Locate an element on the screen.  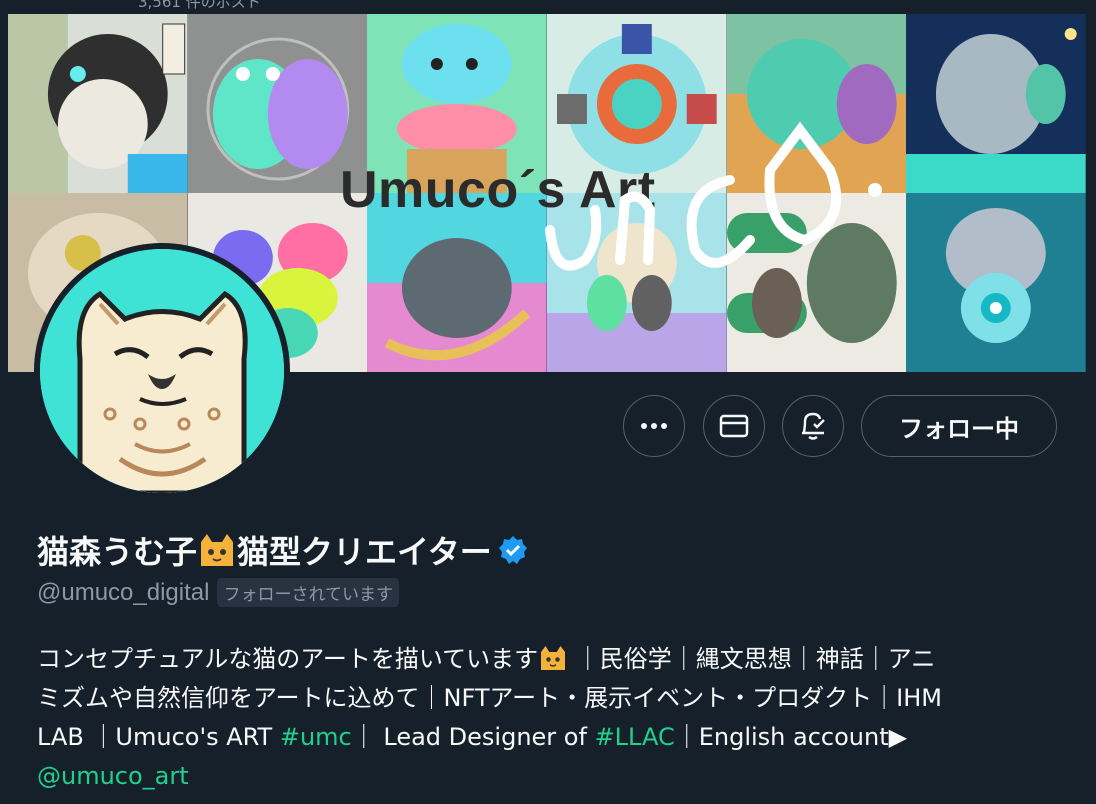
notifications-button is located at coordinates (813, 426).